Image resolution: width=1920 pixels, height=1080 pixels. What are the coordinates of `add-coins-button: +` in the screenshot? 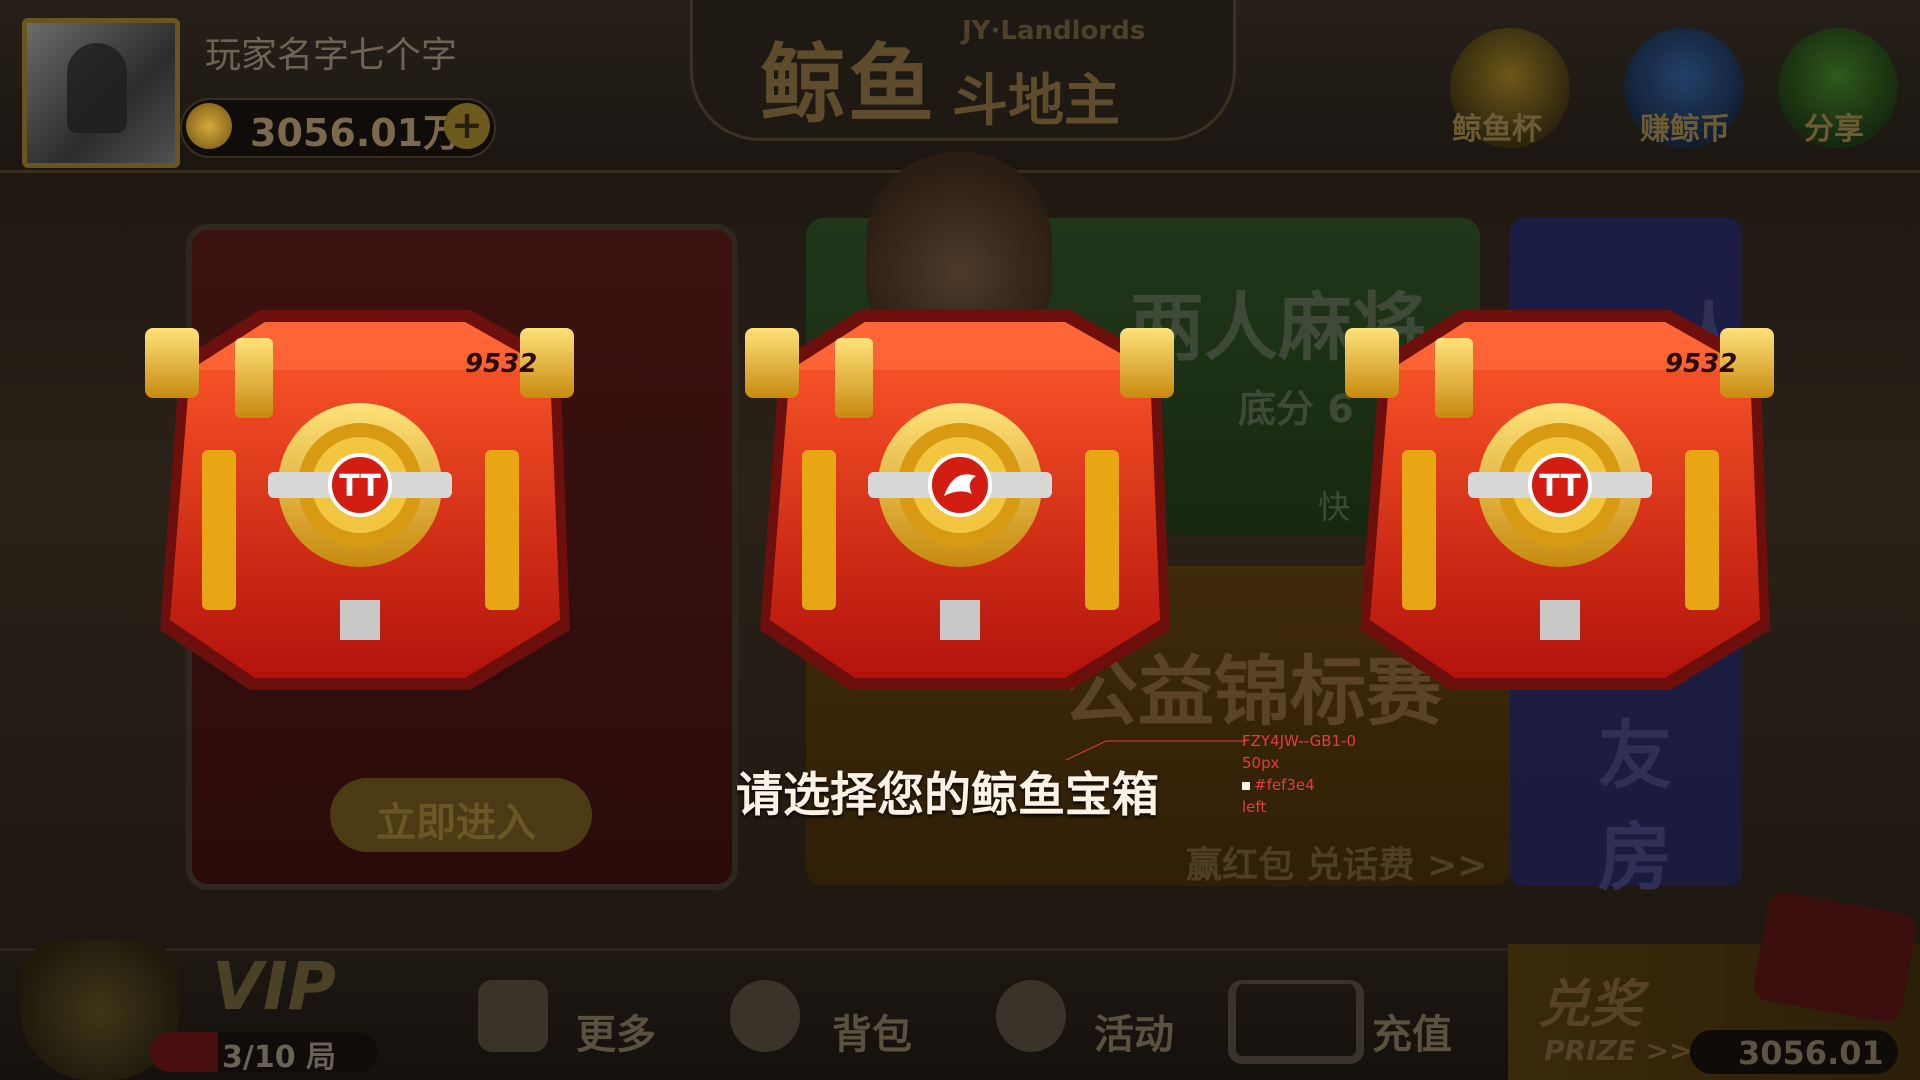 It's located at (467, 126).